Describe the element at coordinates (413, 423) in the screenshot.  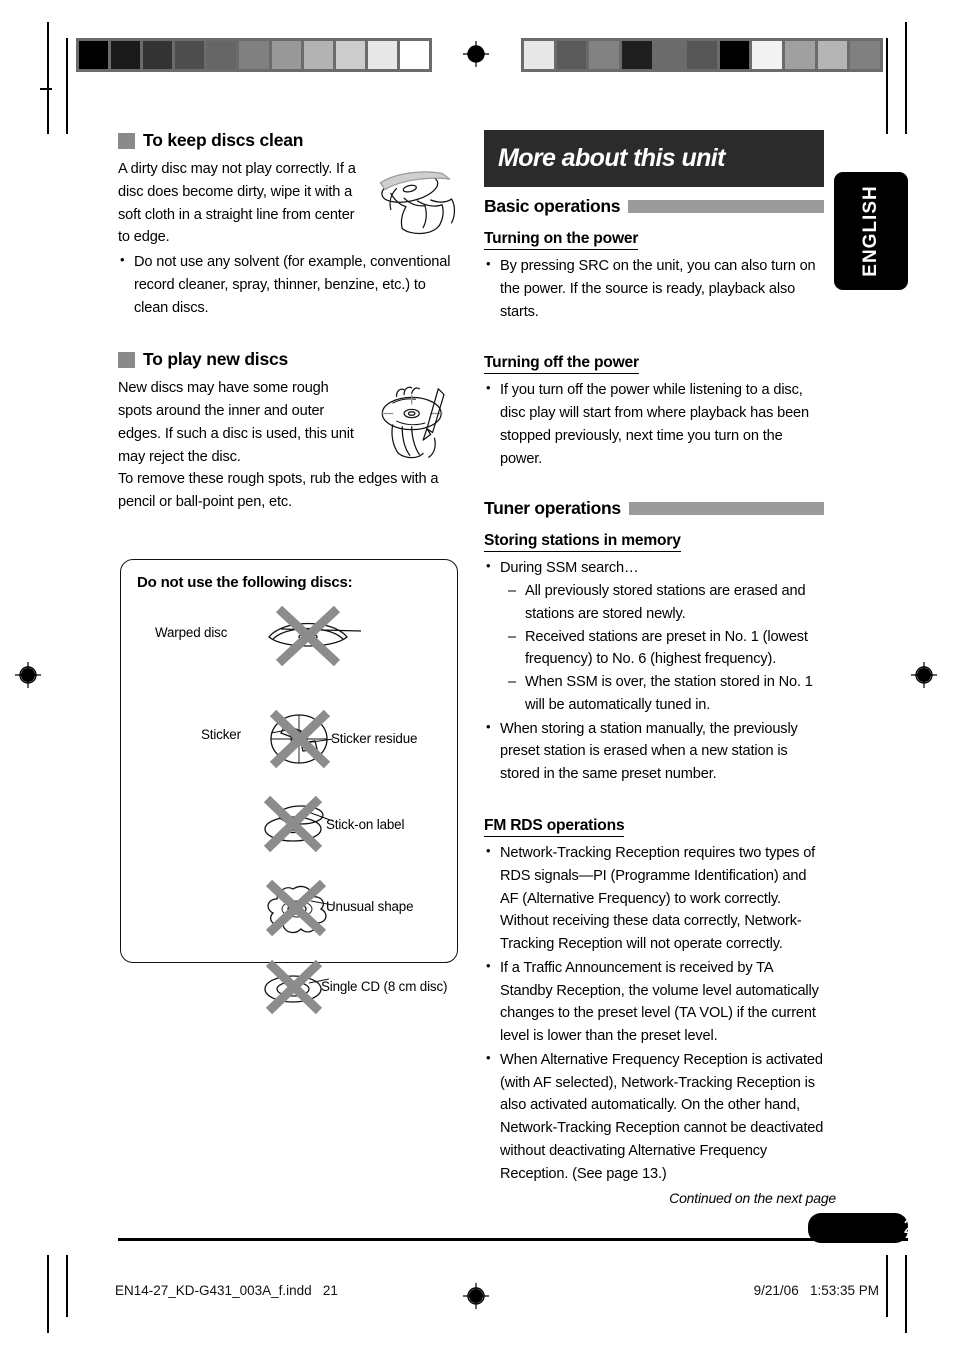
I see `hand-rubbing-disc-edge-illustration` at that location.